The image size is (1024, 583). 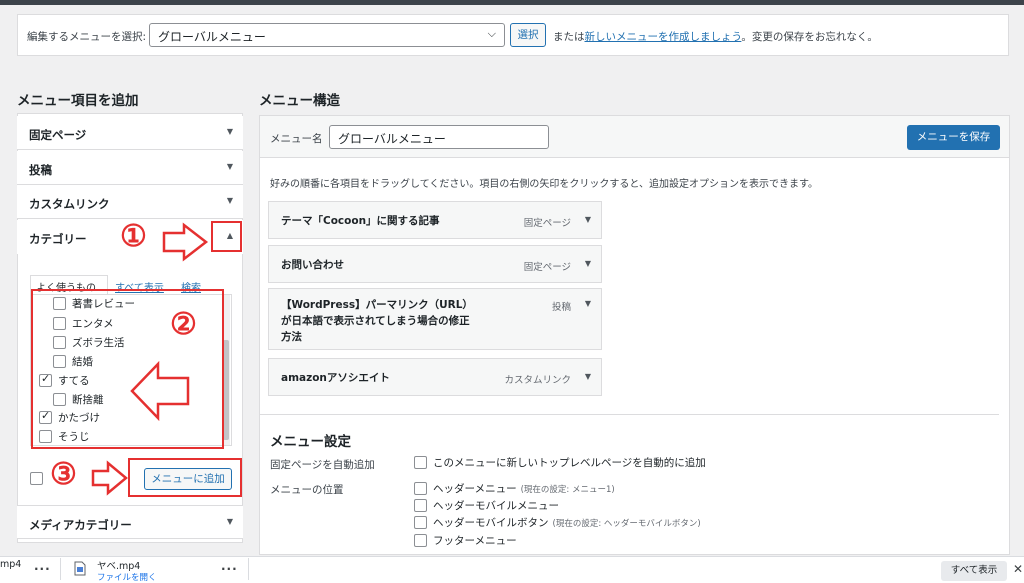 I want to click on window-top-edge, so click(x=512, y=2).